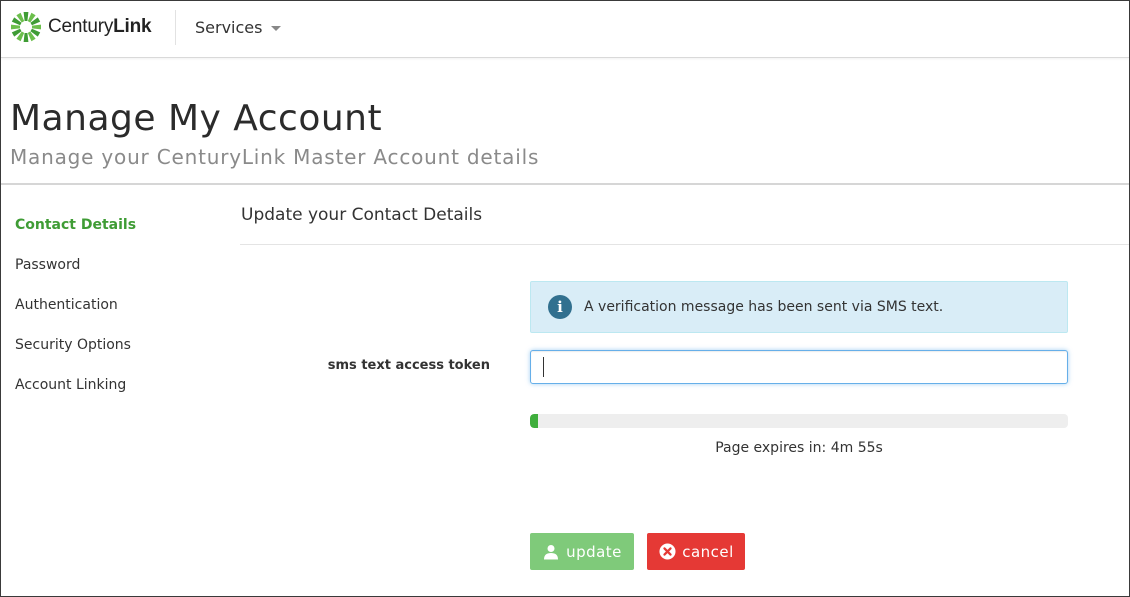 This screenshot has width=1130, height=597. I want to click on services-label: Services, so click(229, 27).